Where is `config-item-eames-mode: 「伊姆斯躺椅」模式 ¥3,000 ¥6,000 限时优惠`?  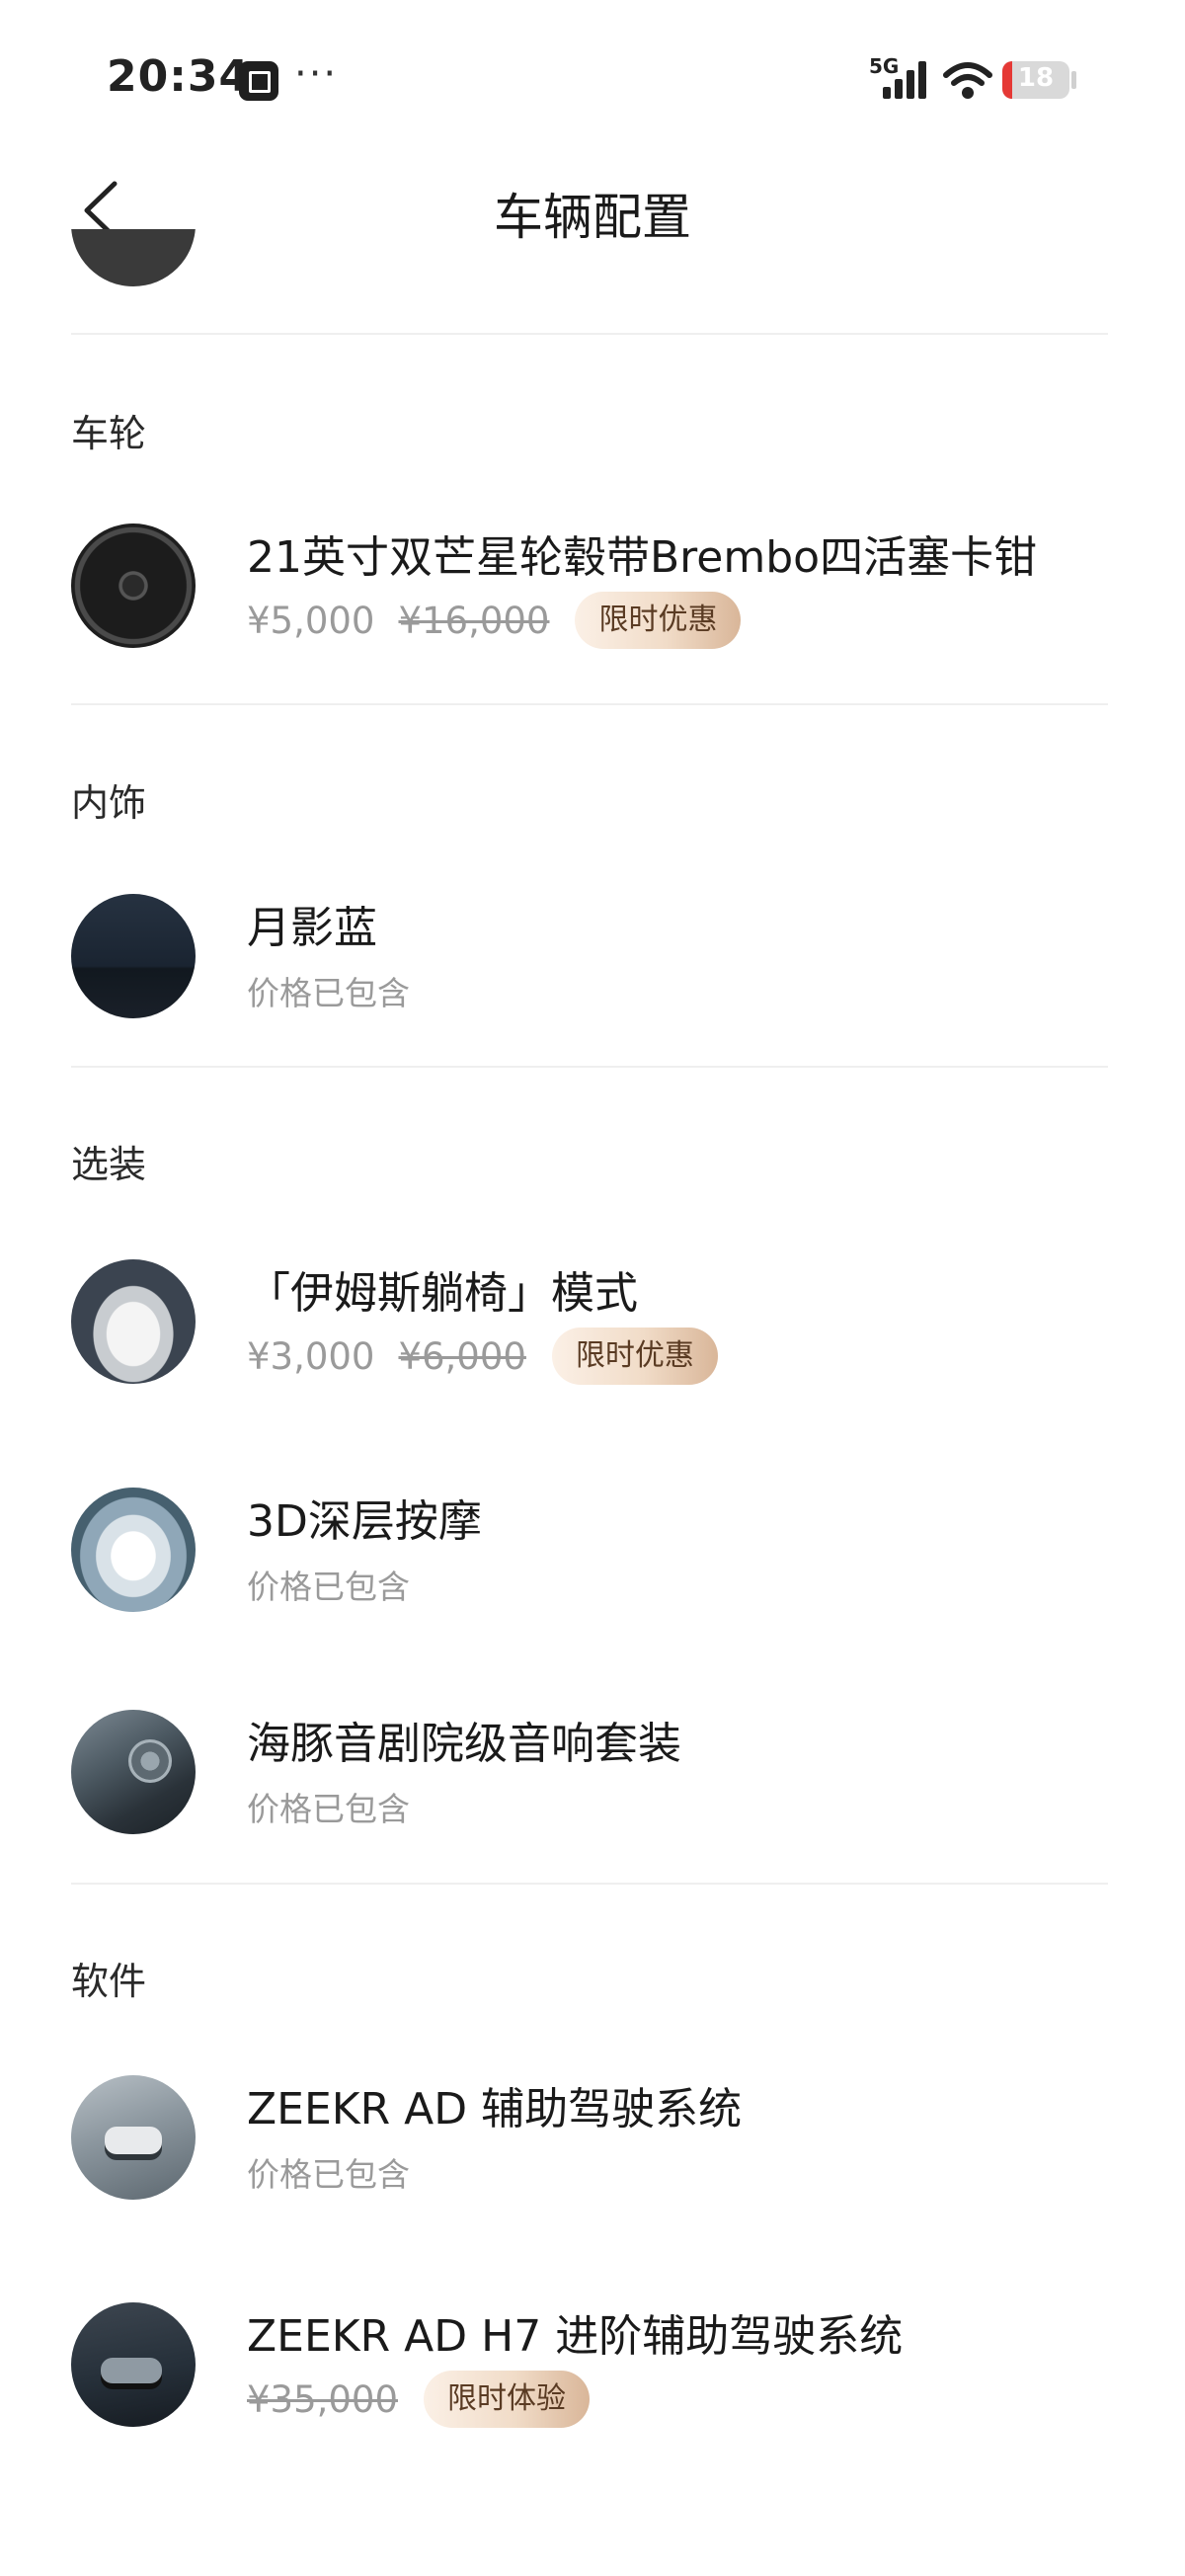 config-item-eames-mode: 「伊姆斯躺椅」模式 ¥3,000 ¥6,000 限时优惠 is located at coordinates (592, 1323).